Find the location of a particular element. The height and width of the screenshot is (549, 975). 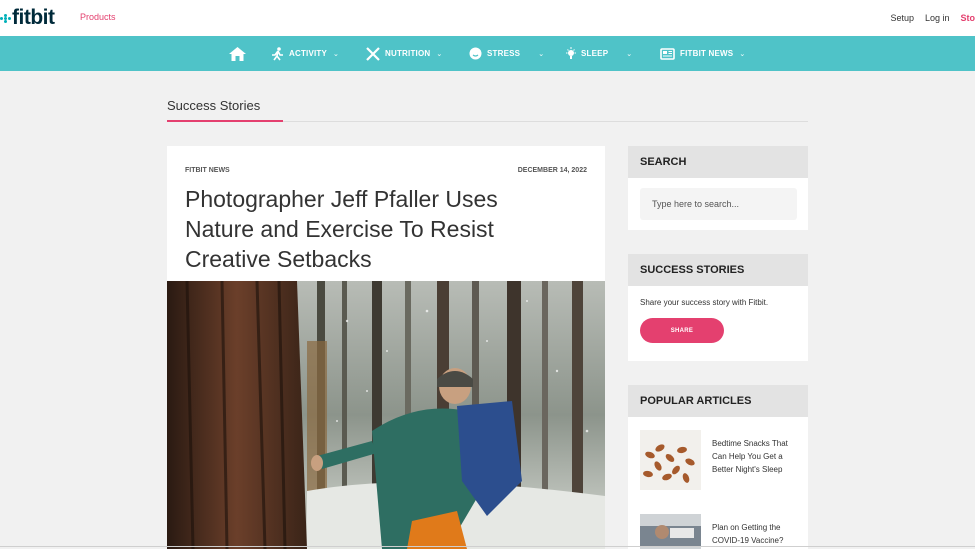

nav-home is located at coordinates (240, 53).